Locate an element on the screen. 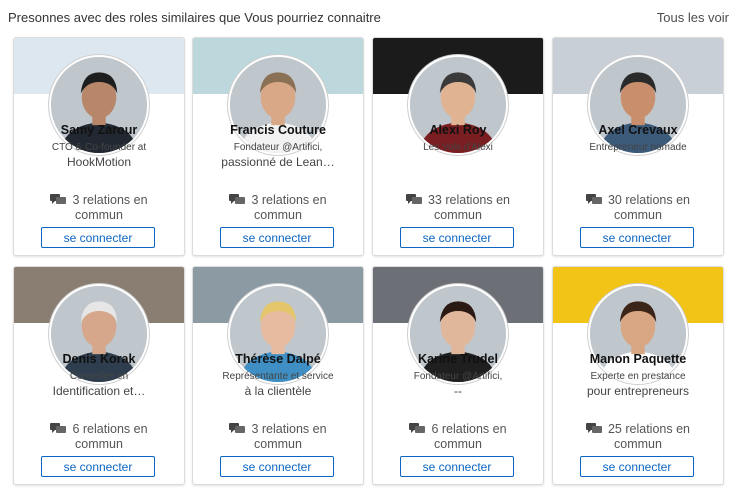 Image resolution: width=741 pixels, height=500 pixels. headline-line: Entrepreneur nomade is located at coordinates (638, 147).